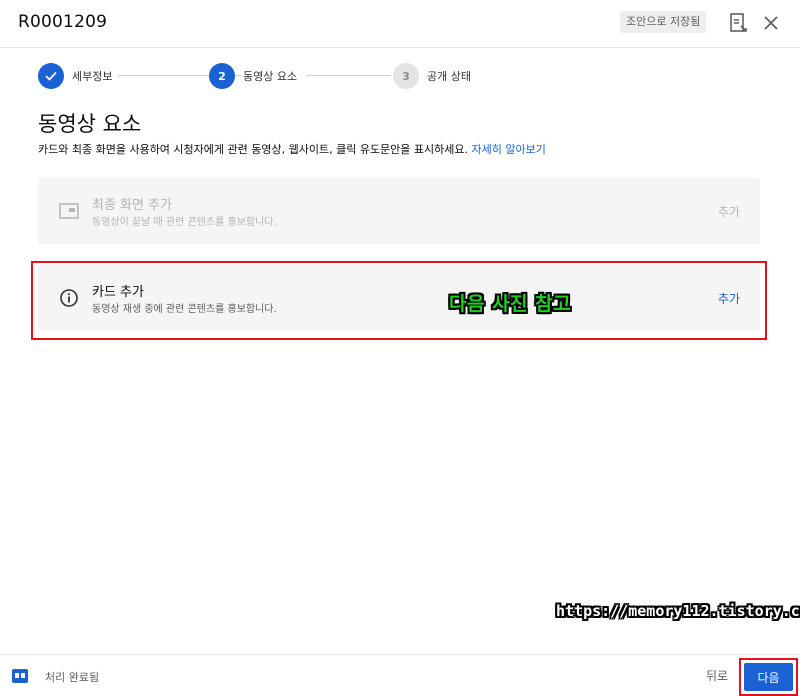  I want to click on page-title: 동영상 요소, so click(90, 124).